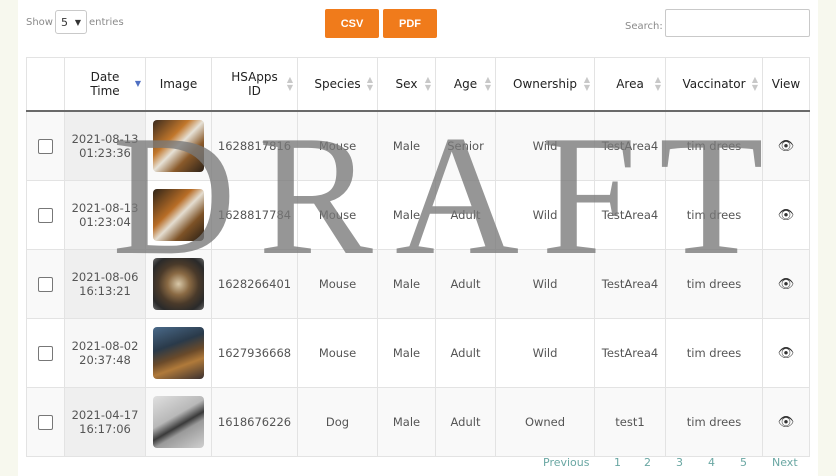  Describe the element at coordinates (105, 215) in the screenshot. I see `date-time-cell: 2021-08-13 01:23:04` at that location.